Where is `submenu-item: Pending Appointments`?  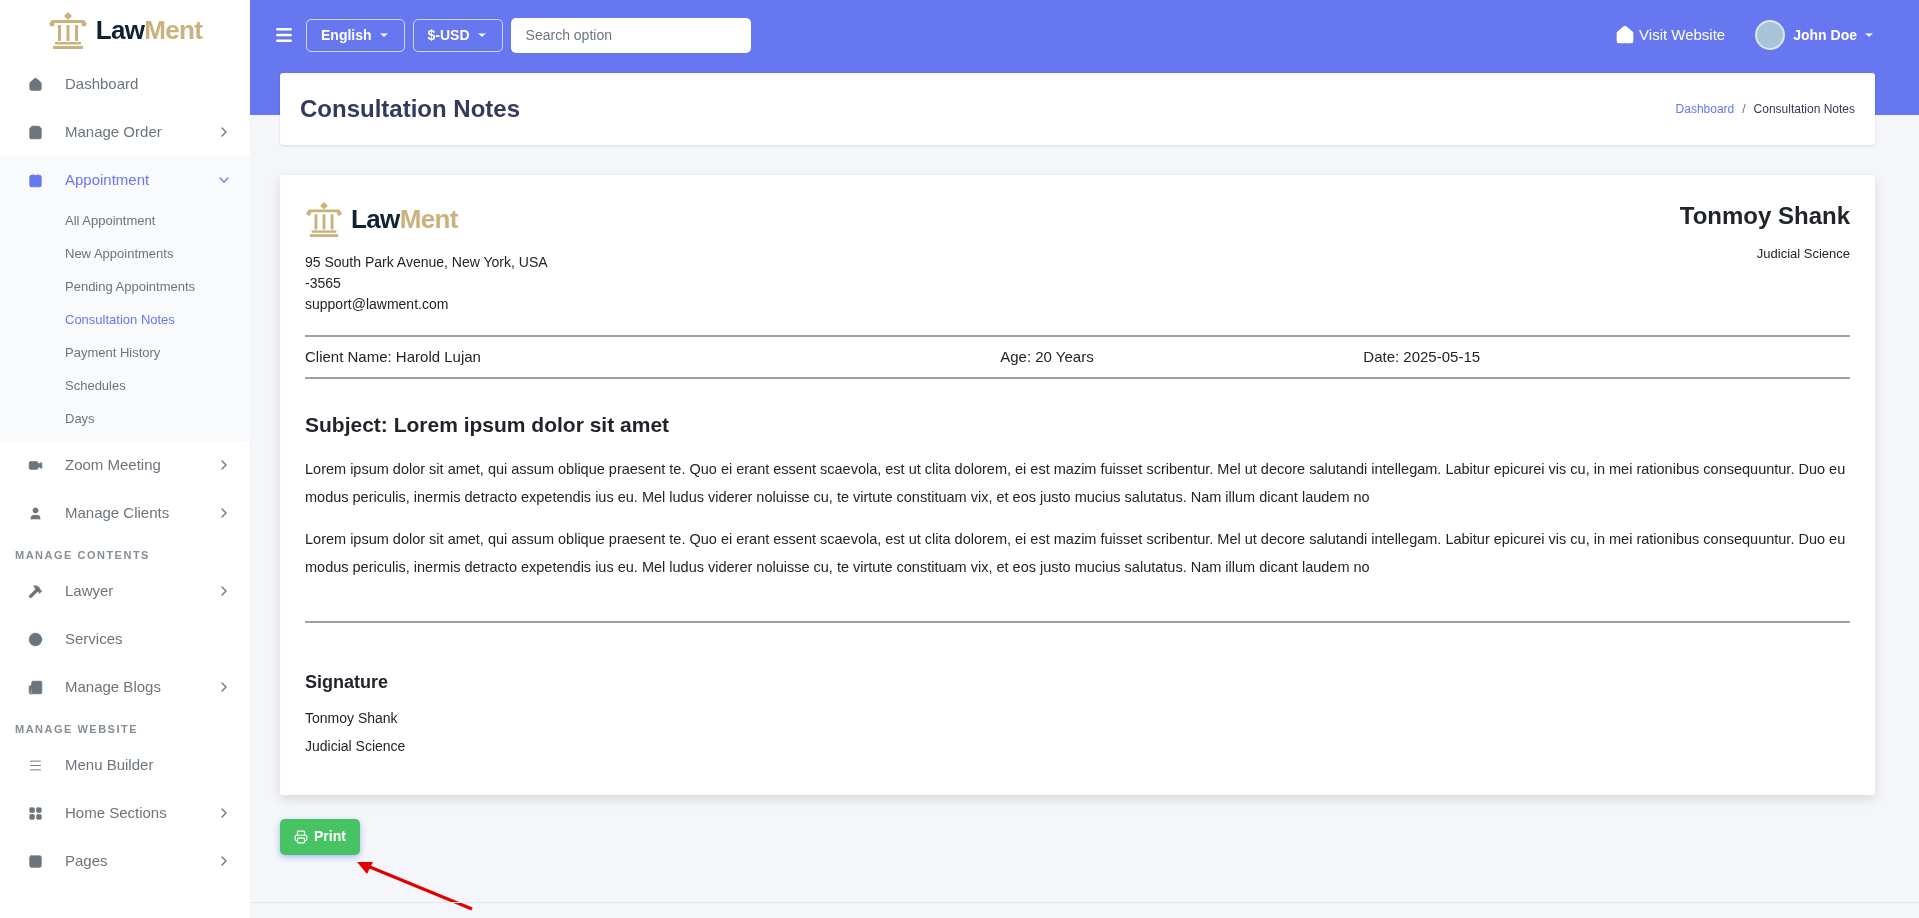 submenu-item: Pending Appointments is located at coordinates (130, 286).